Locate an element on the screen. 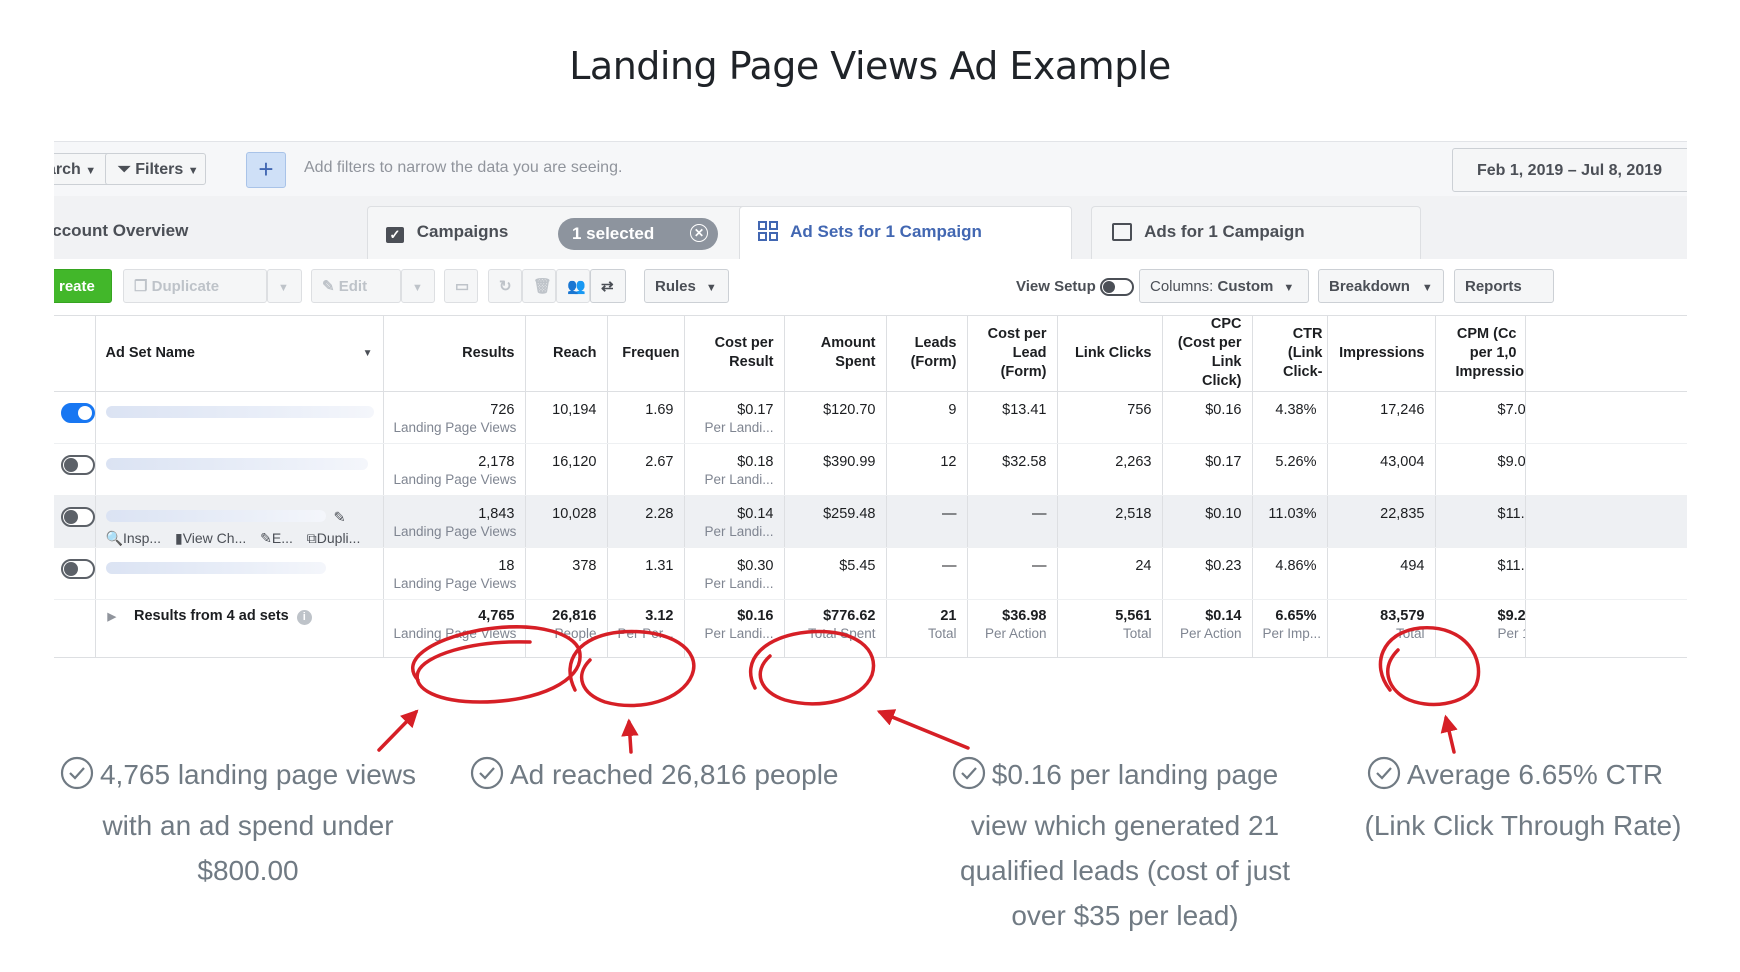 This screenshot has height=972, width=1740. cell-link-clicks: 2,263 is located at coordinates (1110, 469).